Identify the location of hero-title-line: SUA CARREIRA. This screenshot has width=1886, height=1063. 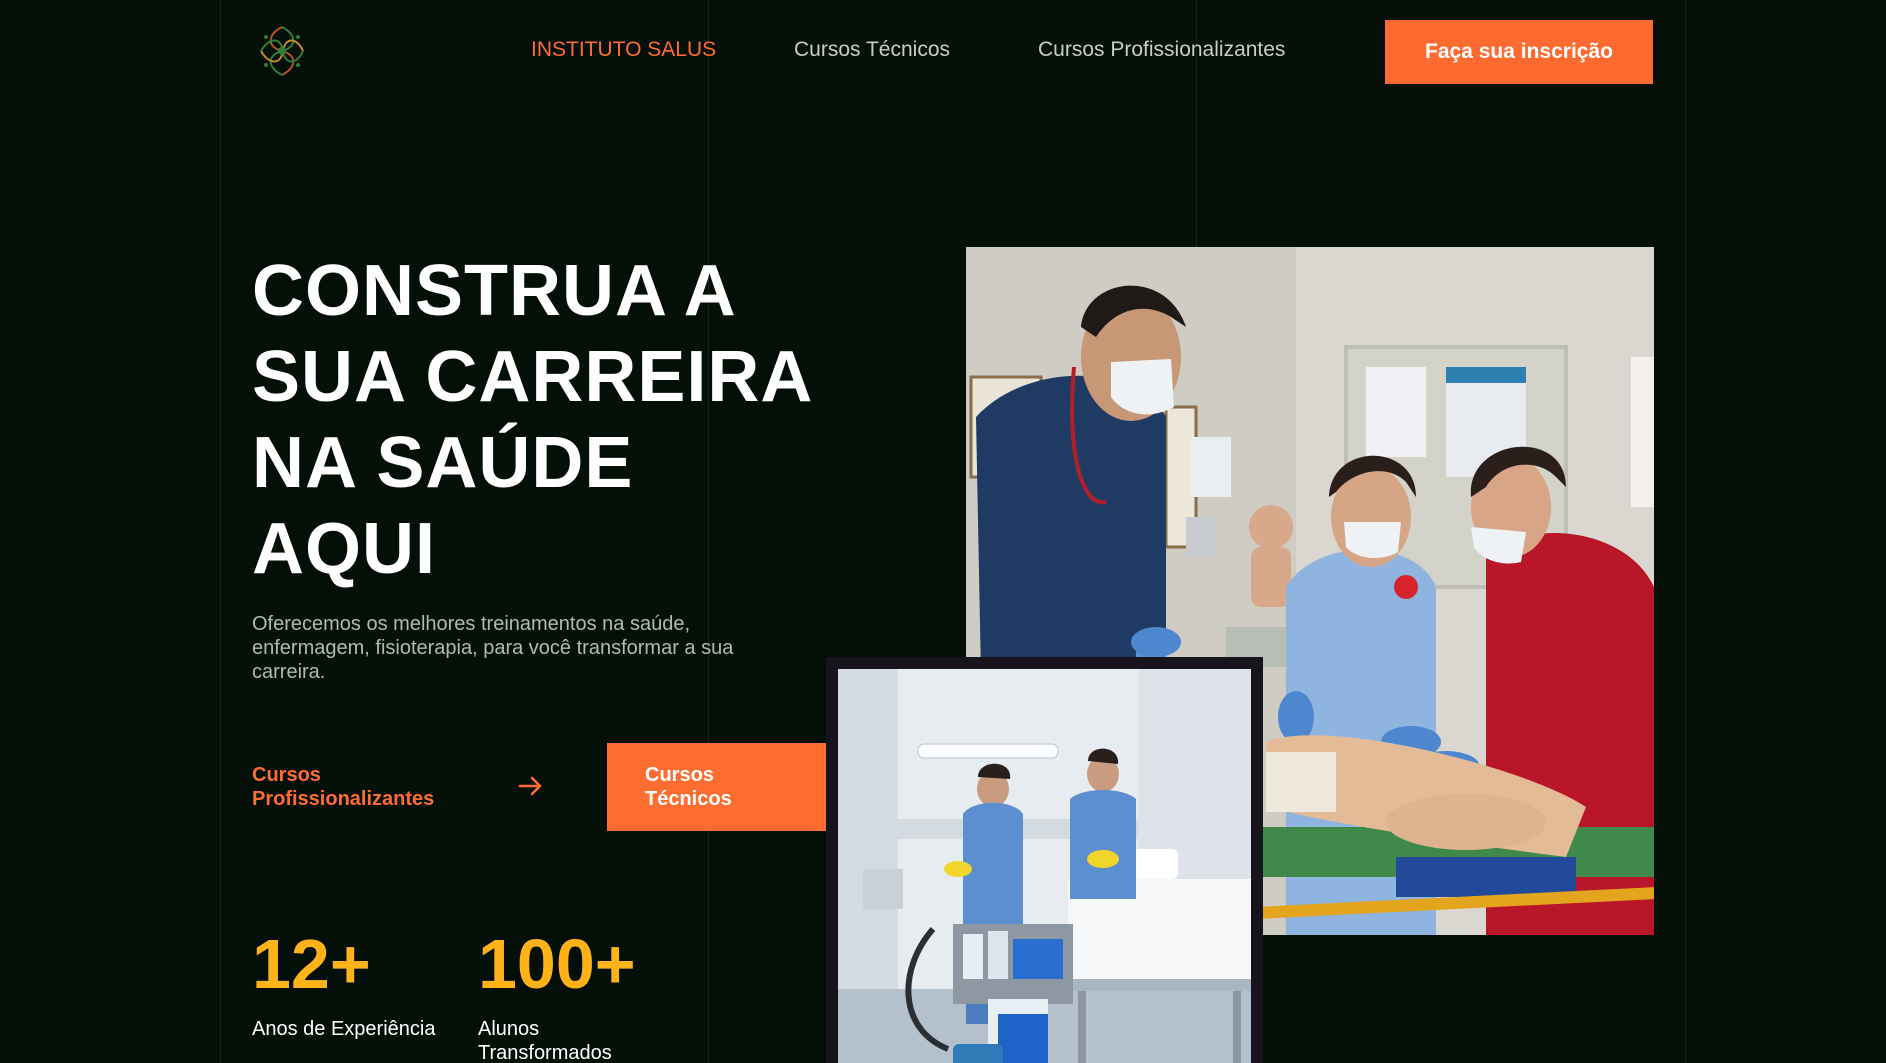
(533, 377).